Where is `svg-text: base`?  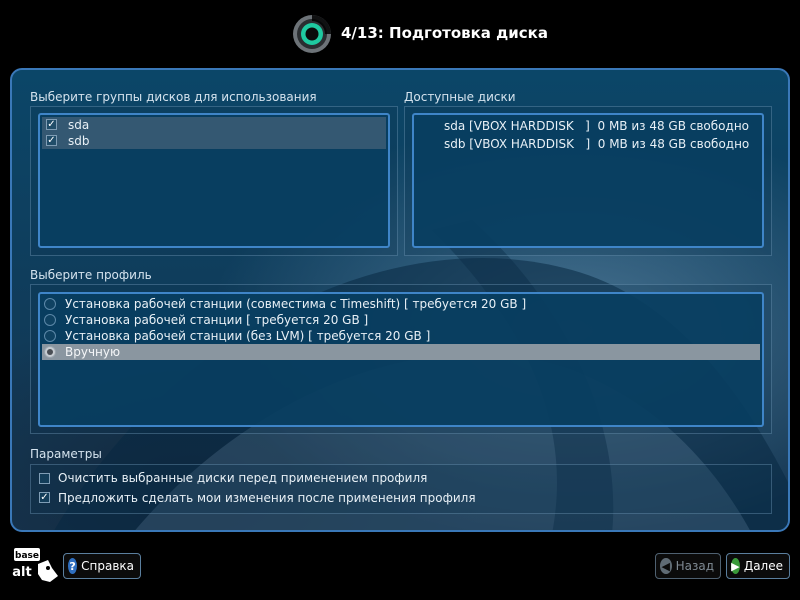 svg-text: base is located at coordinates (27, 556).